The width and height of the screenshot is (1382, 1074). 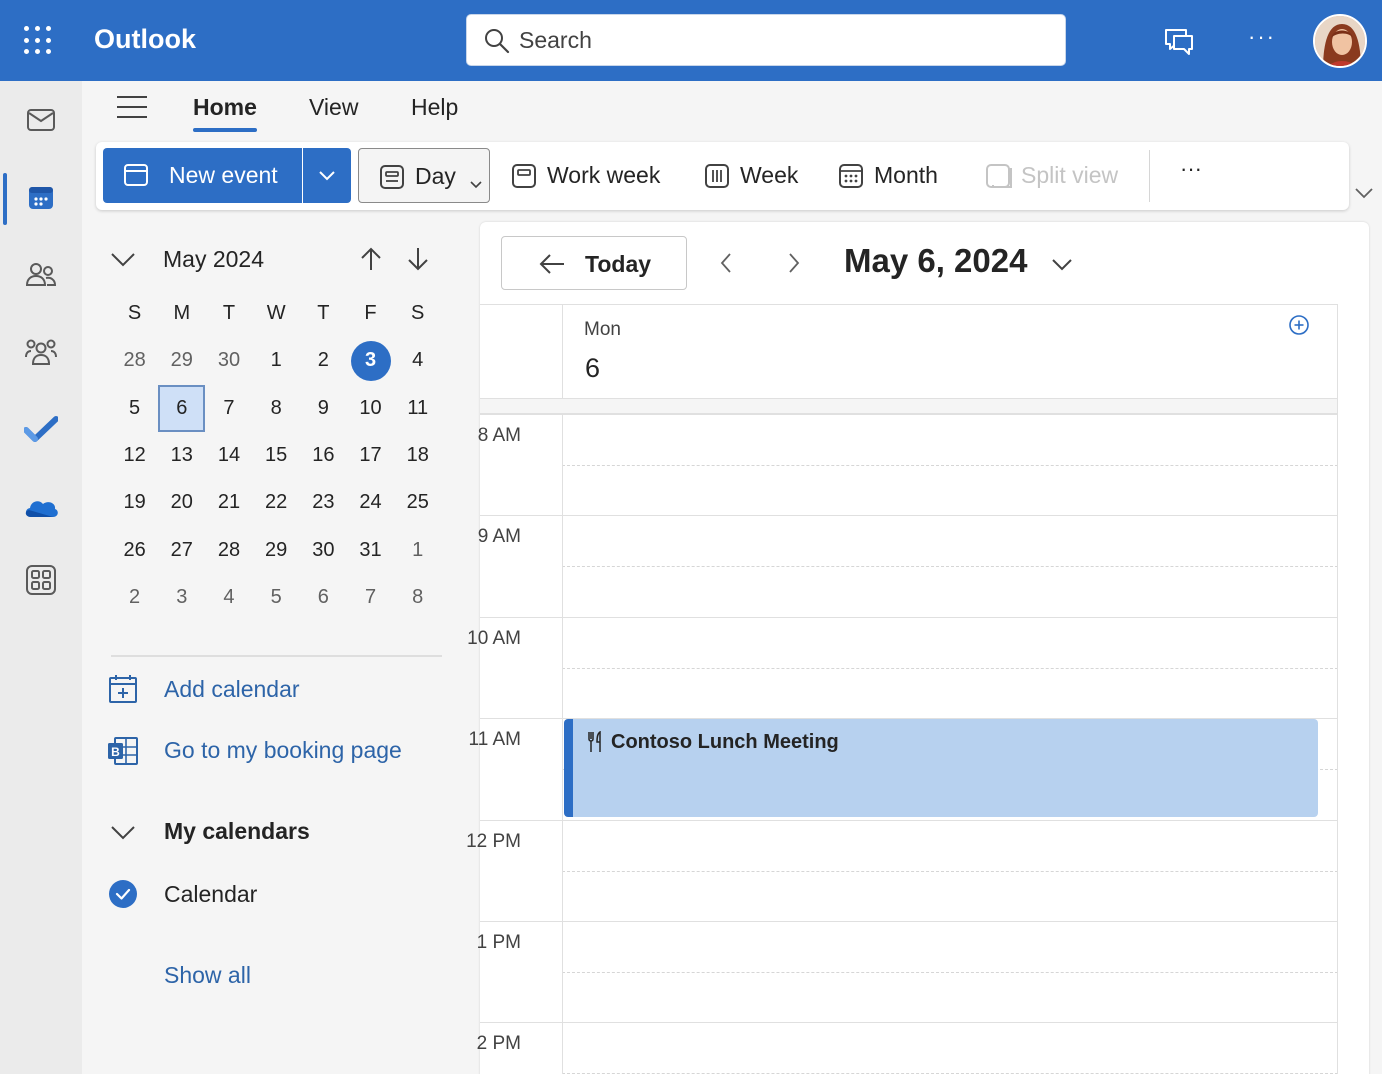 I want to click on add-calendar-label: Add calendar, so click(x=232, y=689).